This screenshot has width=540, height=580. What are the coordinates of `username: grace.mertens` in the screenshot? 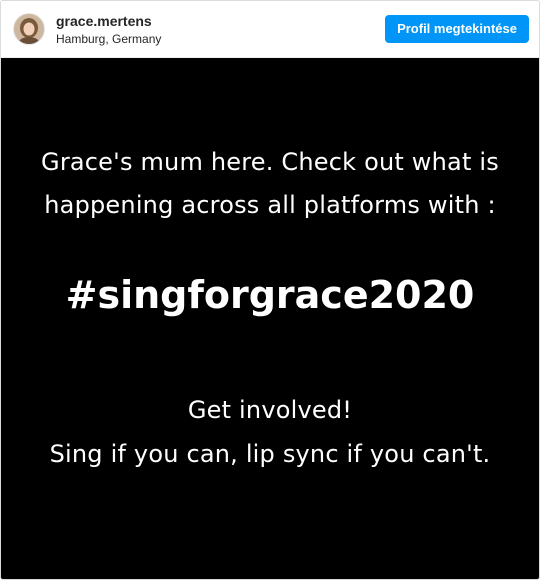 It's located at (108, 21).